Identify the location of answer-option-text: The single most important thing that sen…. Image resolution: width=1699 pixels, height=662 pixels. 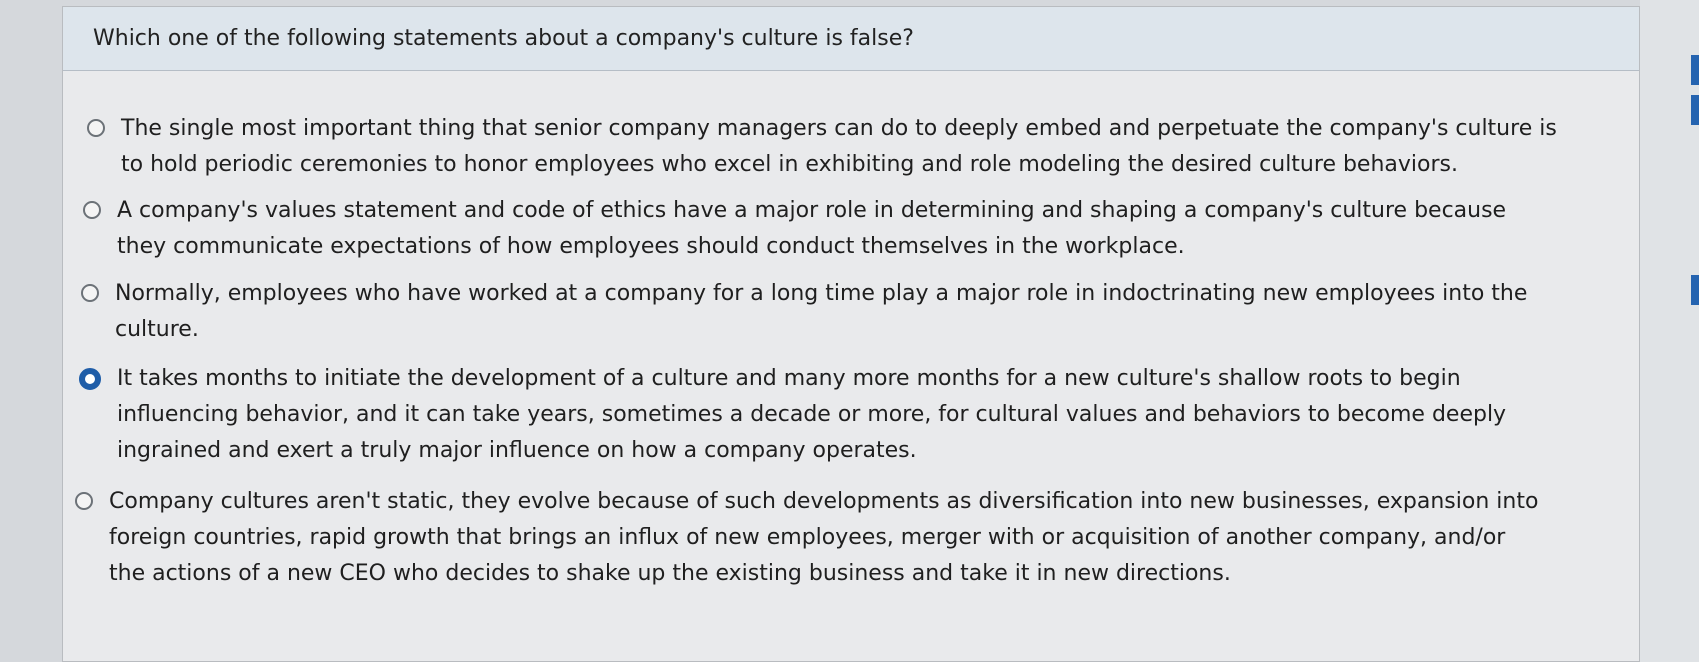
(839, 146).